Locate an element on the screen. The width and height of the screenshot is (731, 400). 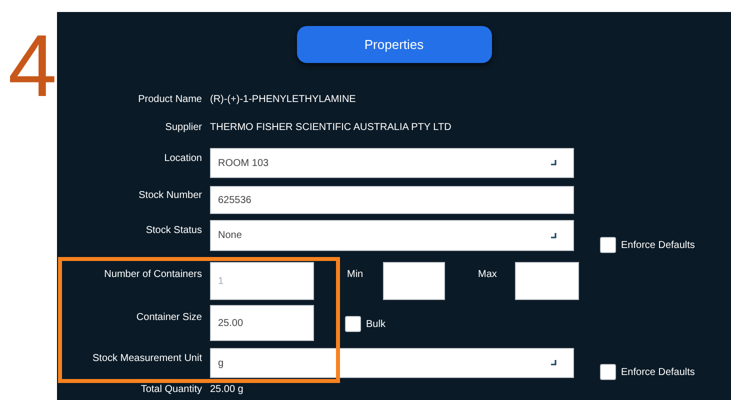
field-label: Stock Number is located at coordinates (170, 196).